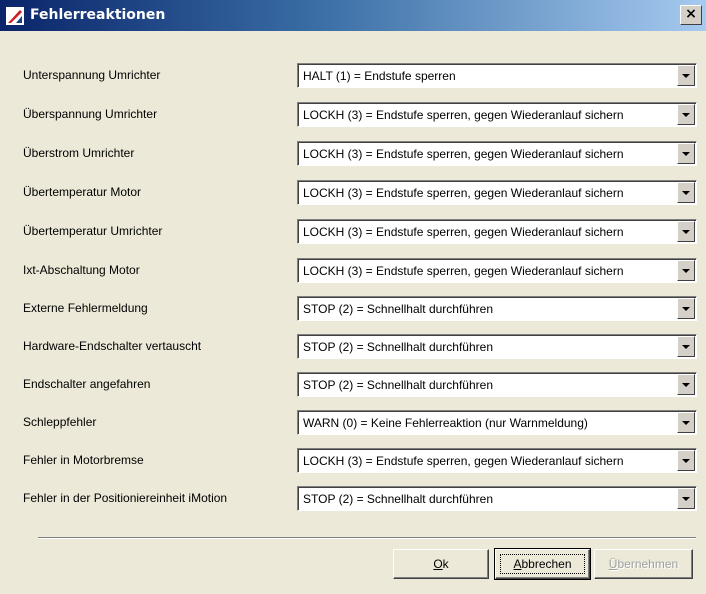 The height and width of the screenshot is (594, 706). I want to click on cancel-button: Abbrechen, so click(542, 564).